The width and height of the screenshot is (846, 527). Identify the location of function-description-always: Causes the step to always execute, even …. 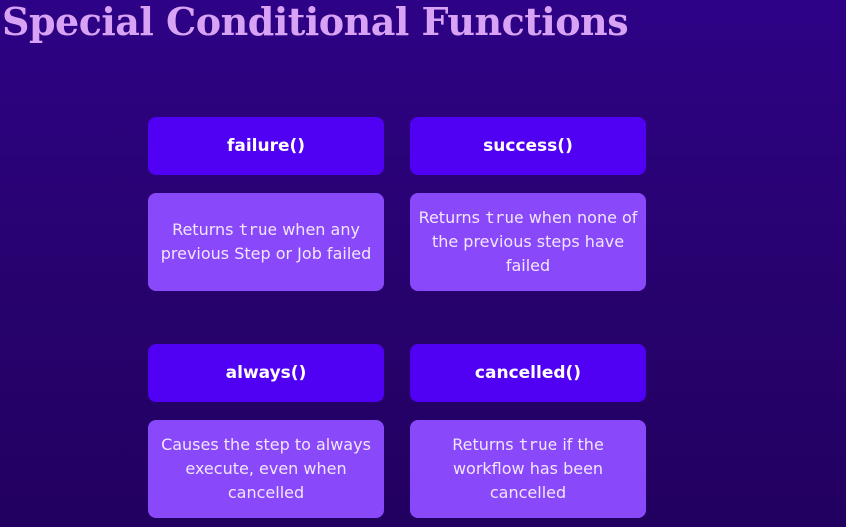
(266, 469).